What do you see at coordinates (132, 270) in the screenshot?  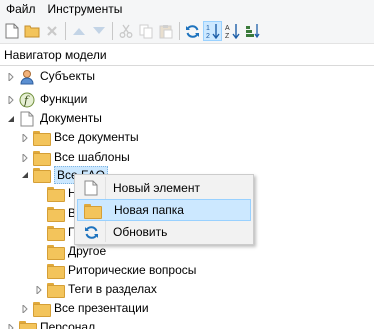 I see `tree-node-label: Риторические вопросы` at bounding box center [132, 270].